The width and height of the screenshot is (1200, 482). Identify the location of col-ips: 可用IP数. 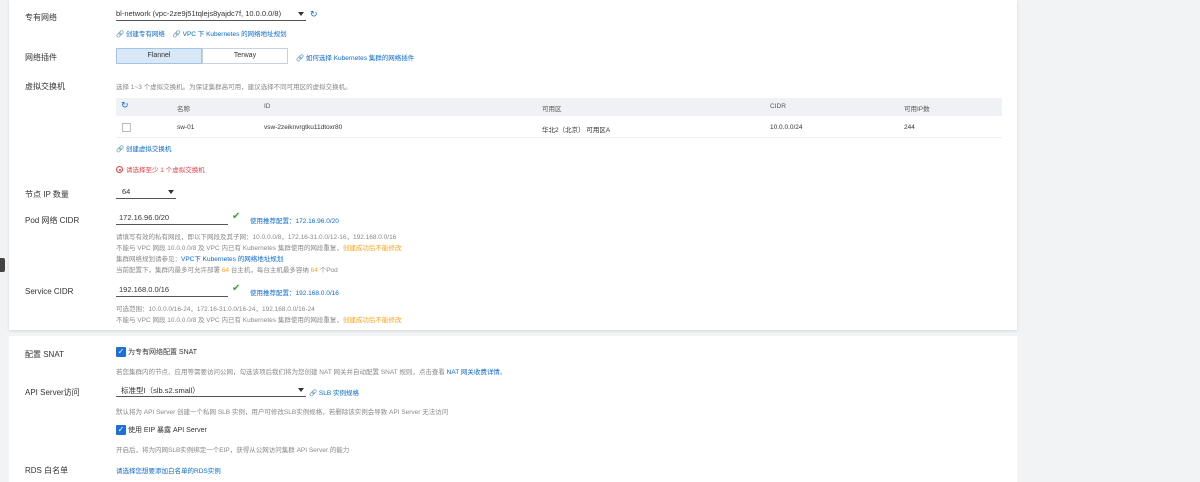
(917, 109).